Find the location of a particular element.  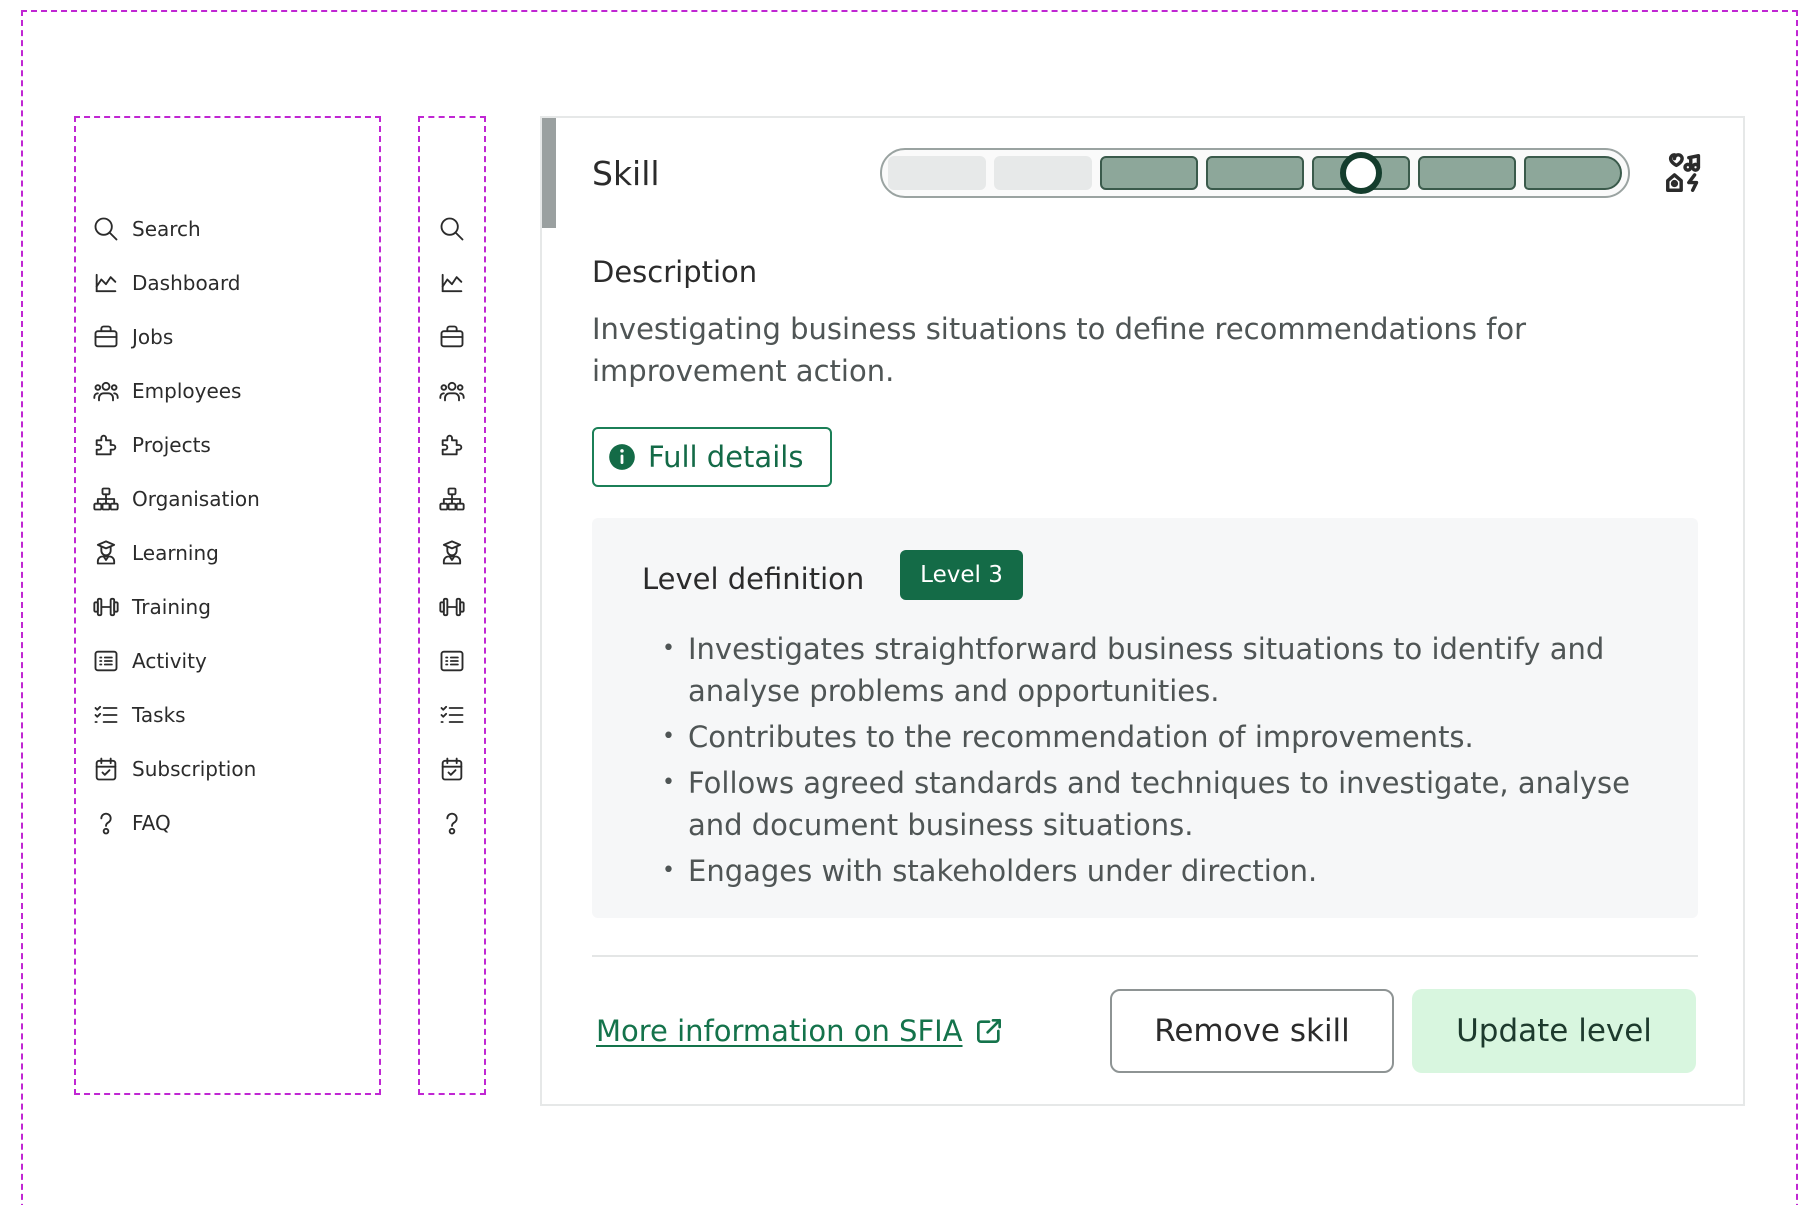

sidebar-item-label: Activity is located at coordinates (169, 661).